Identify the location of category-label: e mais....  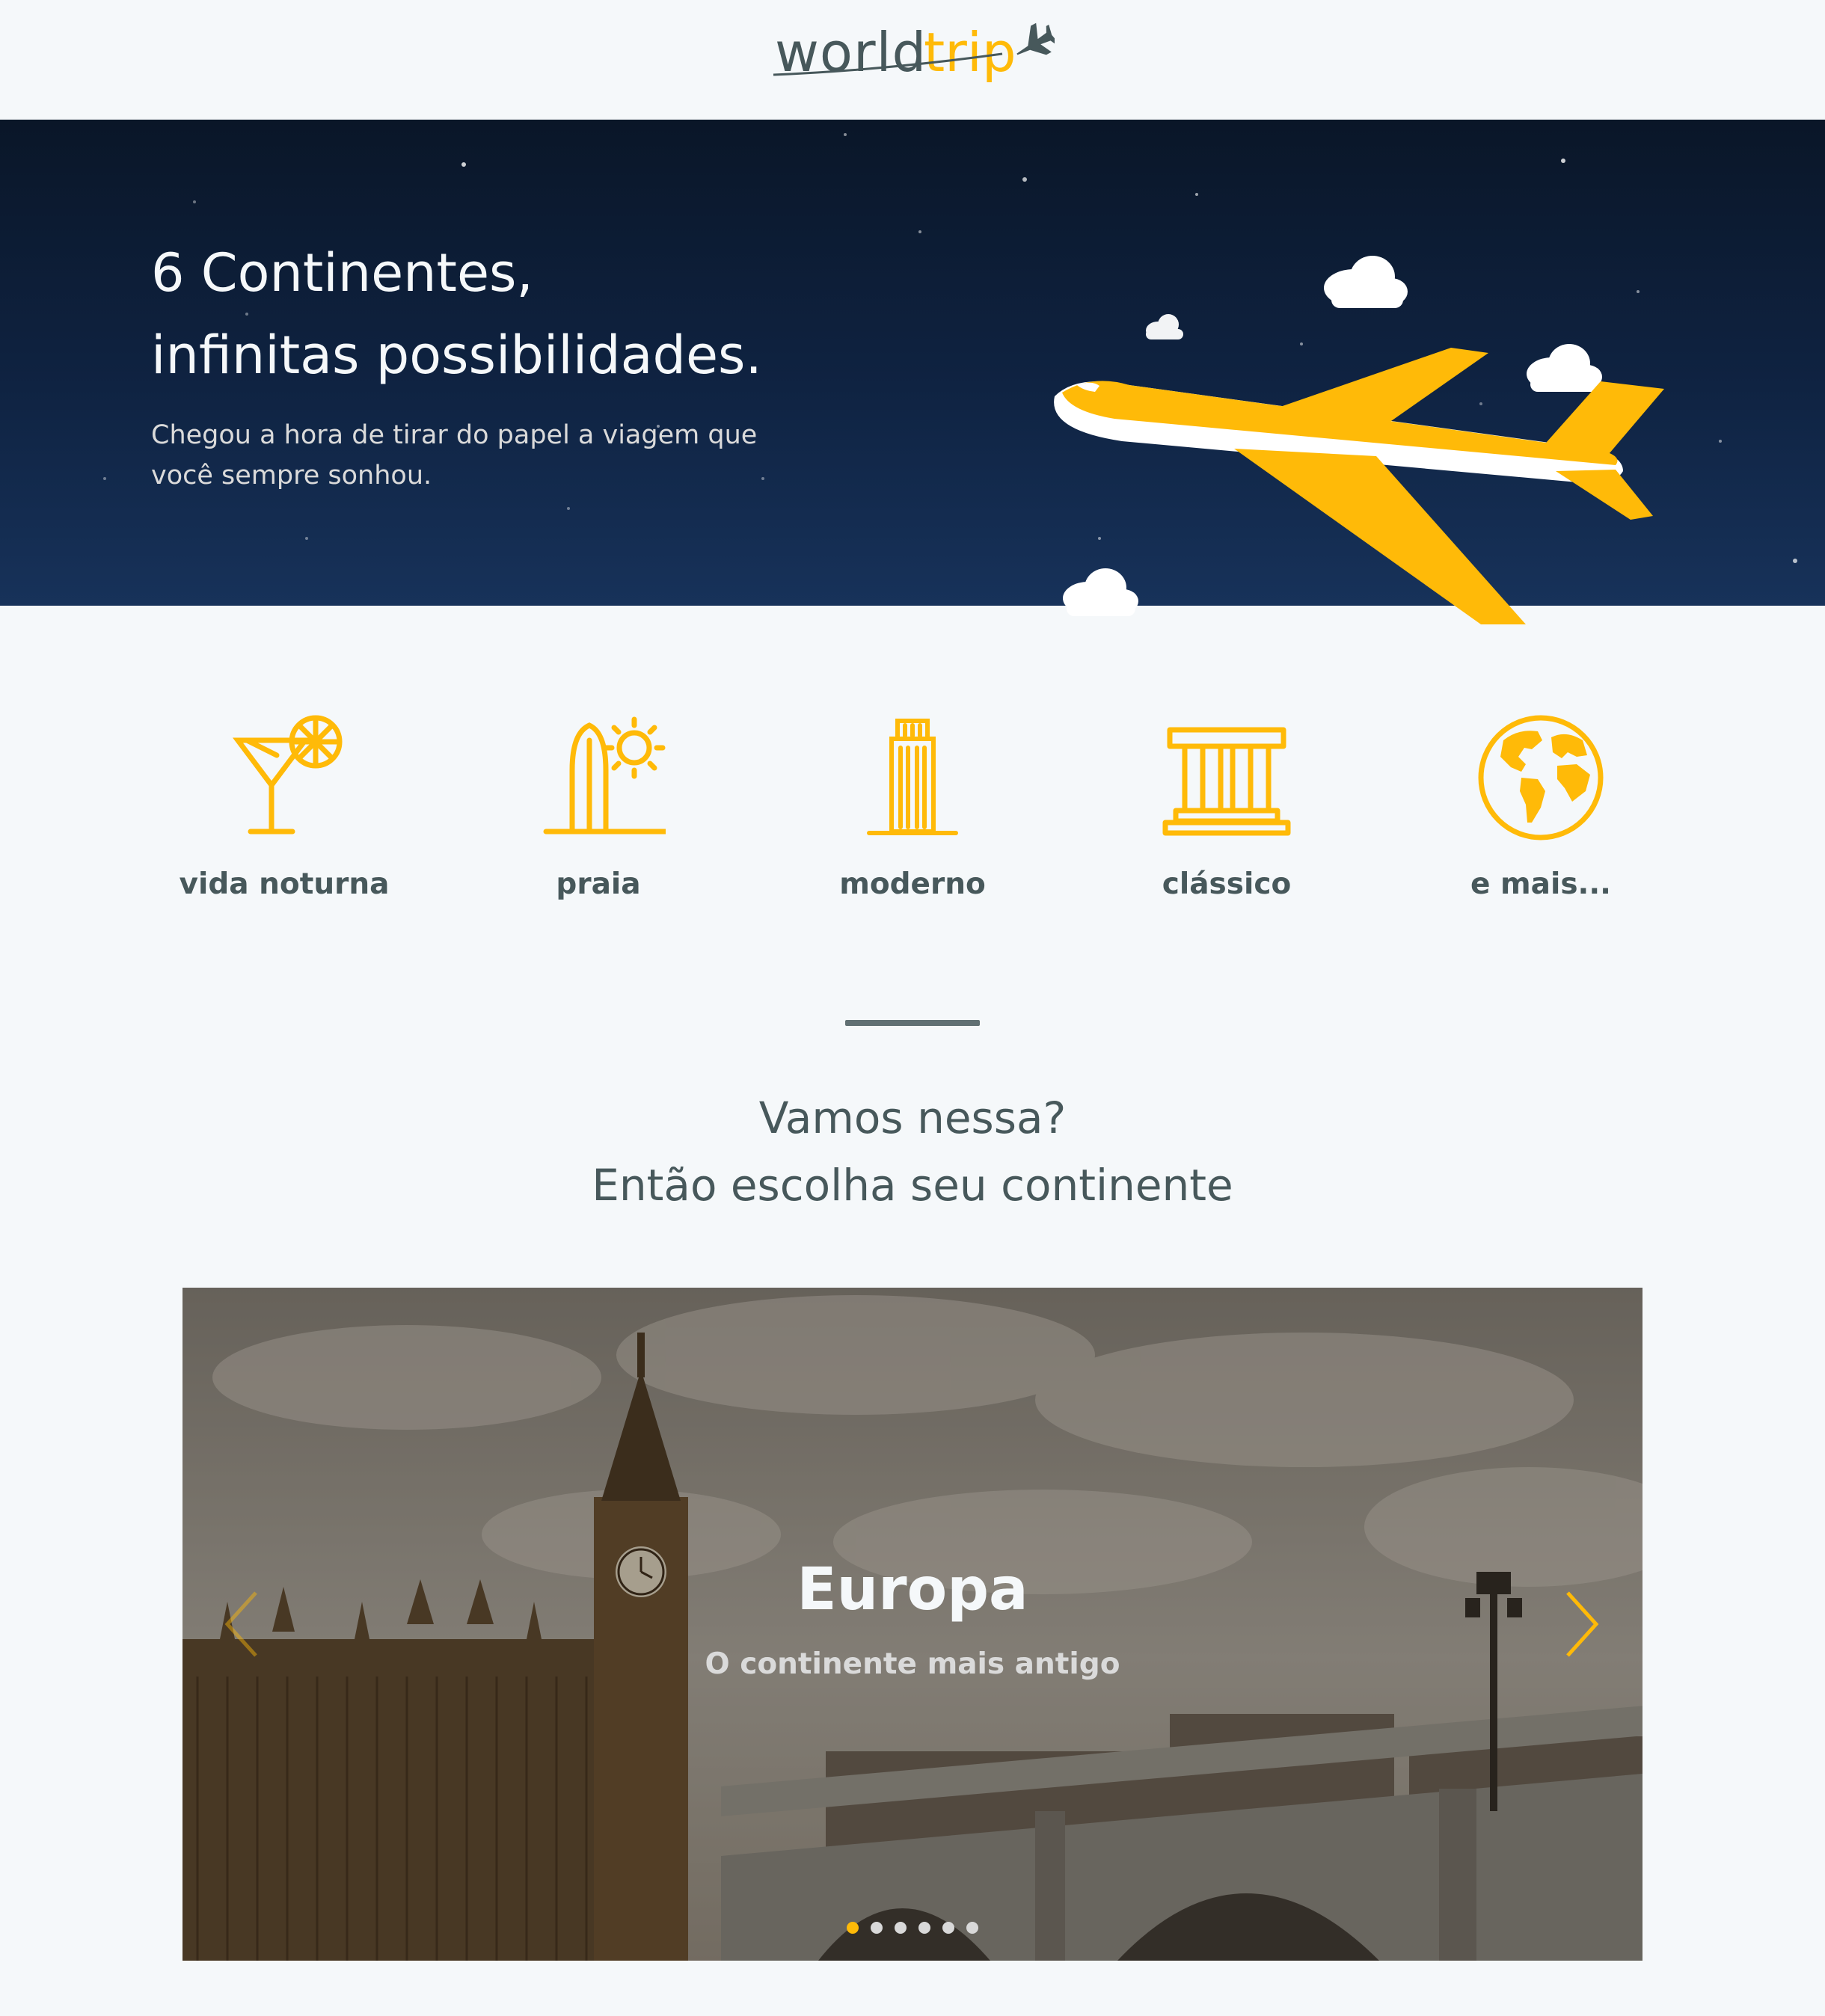
(1540, 884).